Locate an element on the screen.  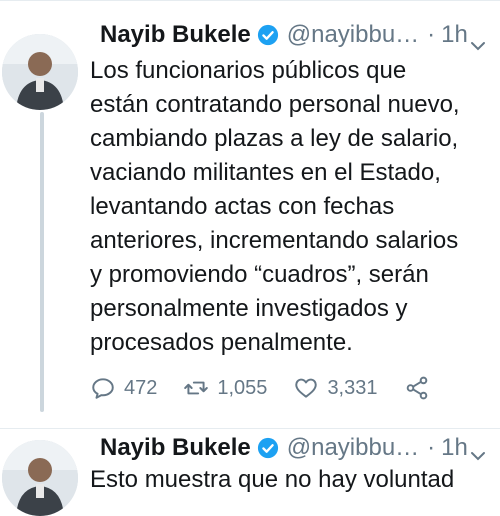
tweet-divider is located at coordinates (250, 428).